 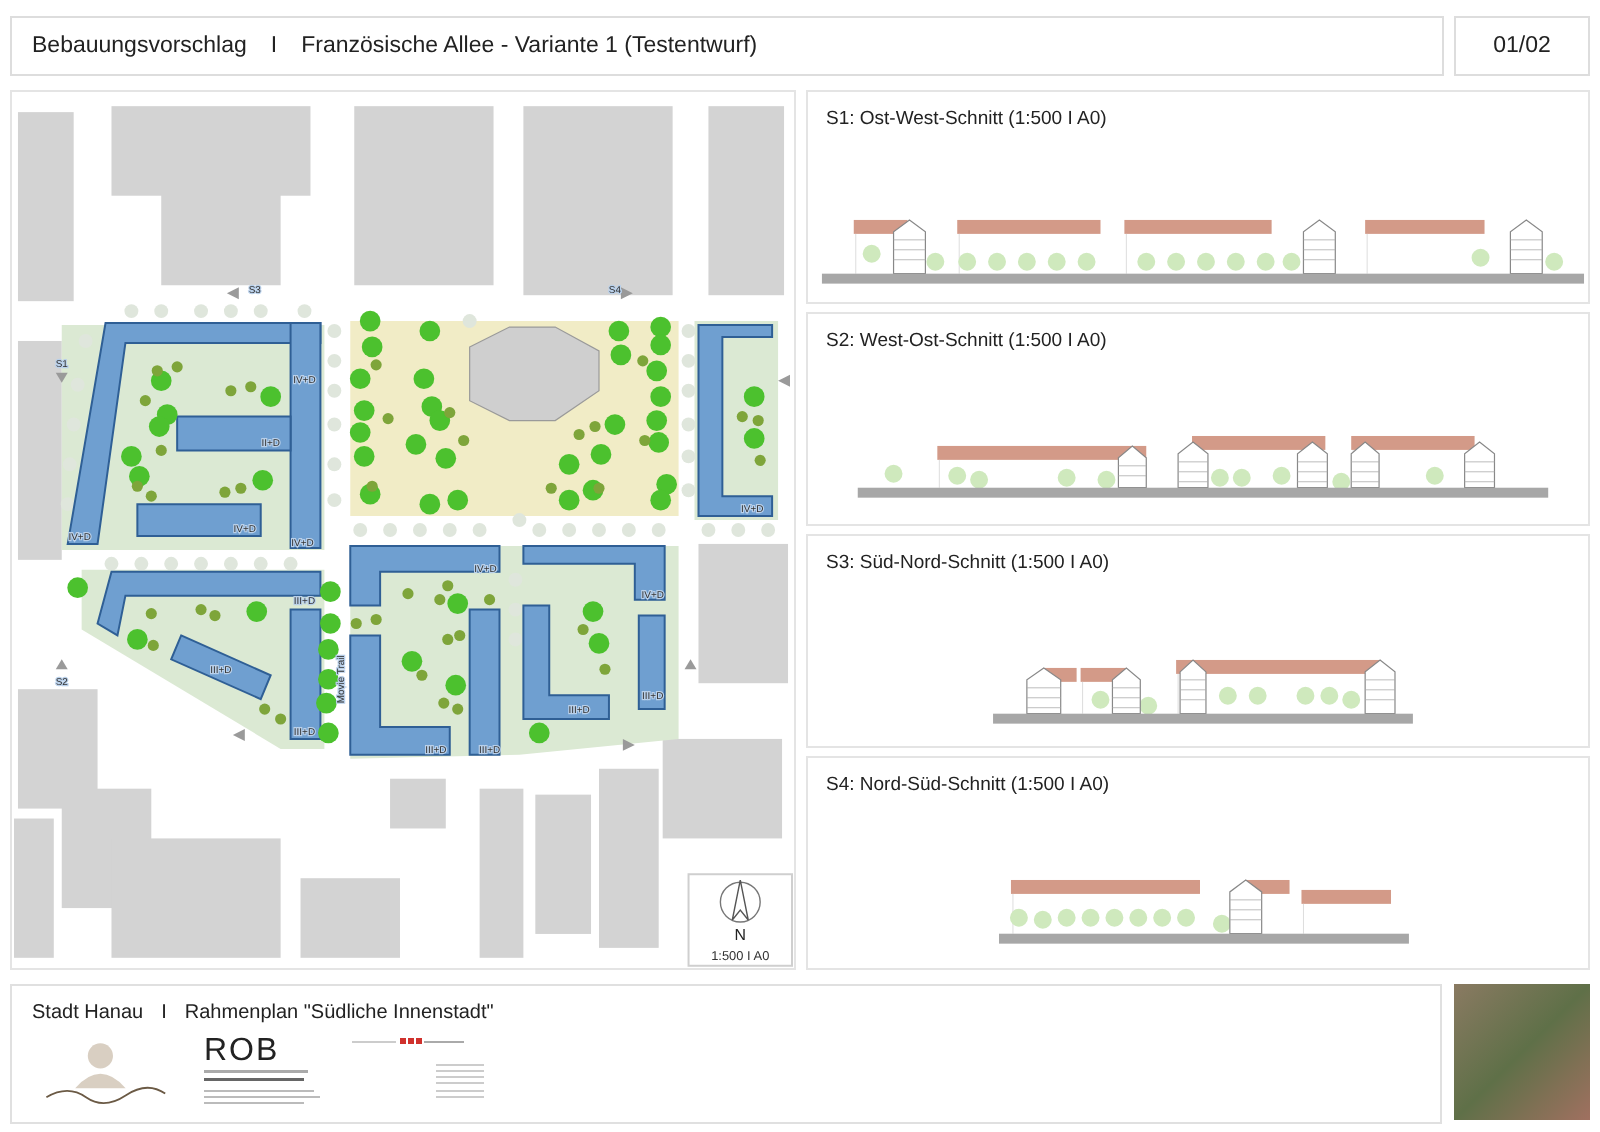 I want to click on aerial-photo-placeholder, so click(x=1522, y=1052).